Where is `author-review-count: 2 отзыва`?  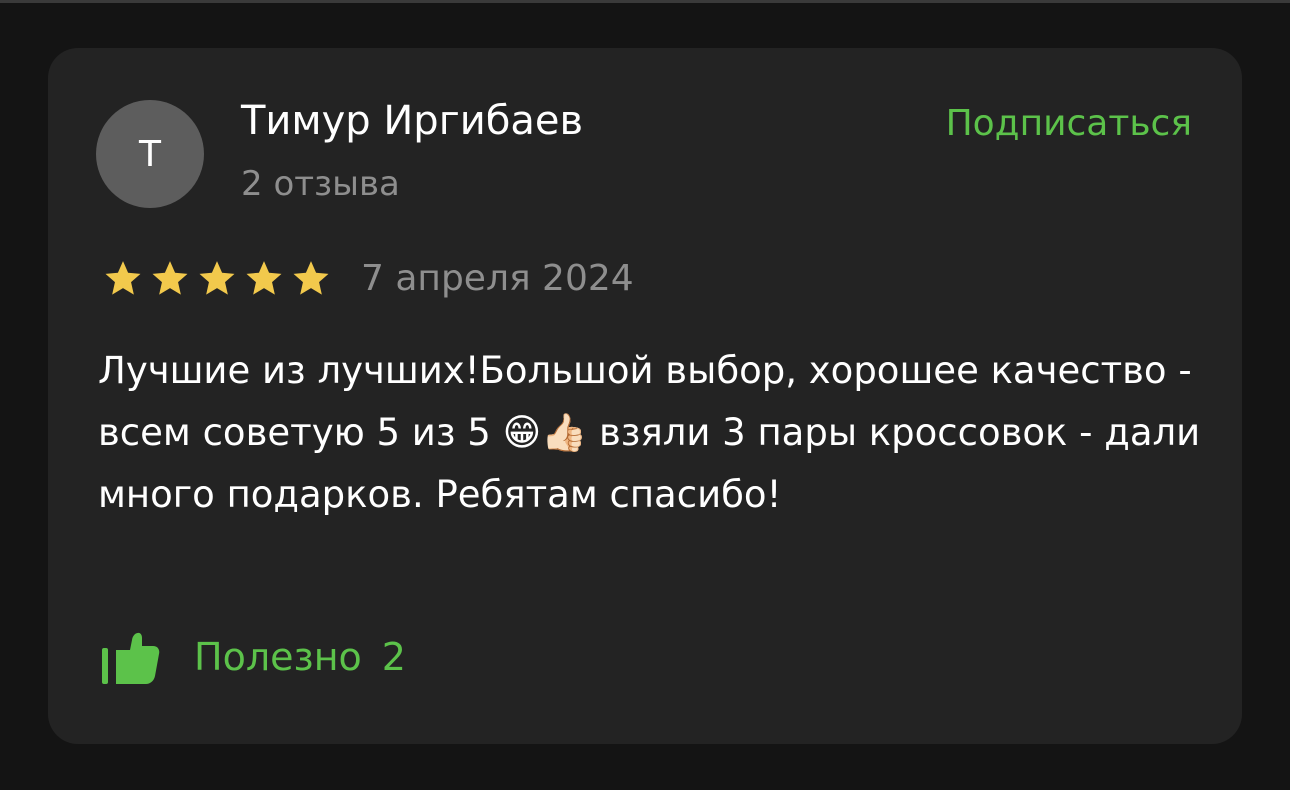
author-review-count: 2 отзыва is located at coordinates (320, 184).